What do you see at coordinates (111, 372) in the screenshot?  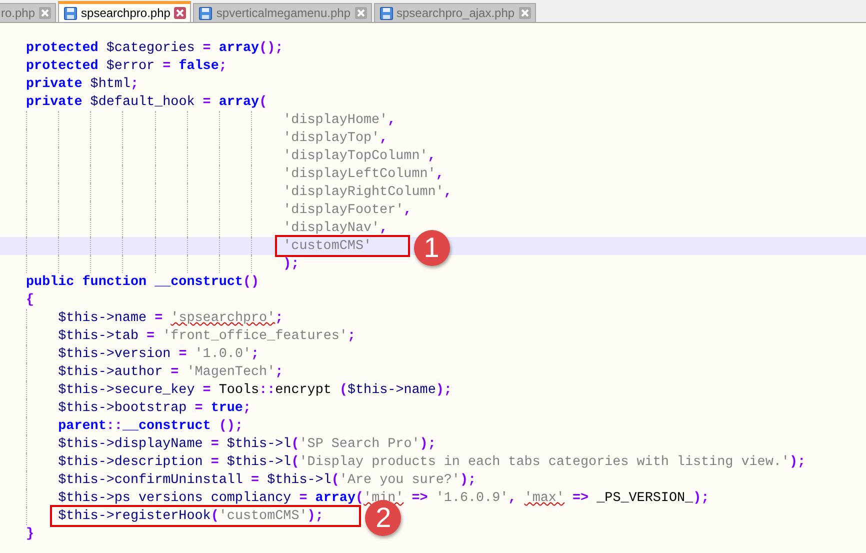 I see `code-token: $this->author` at bounding box center [111, 372].